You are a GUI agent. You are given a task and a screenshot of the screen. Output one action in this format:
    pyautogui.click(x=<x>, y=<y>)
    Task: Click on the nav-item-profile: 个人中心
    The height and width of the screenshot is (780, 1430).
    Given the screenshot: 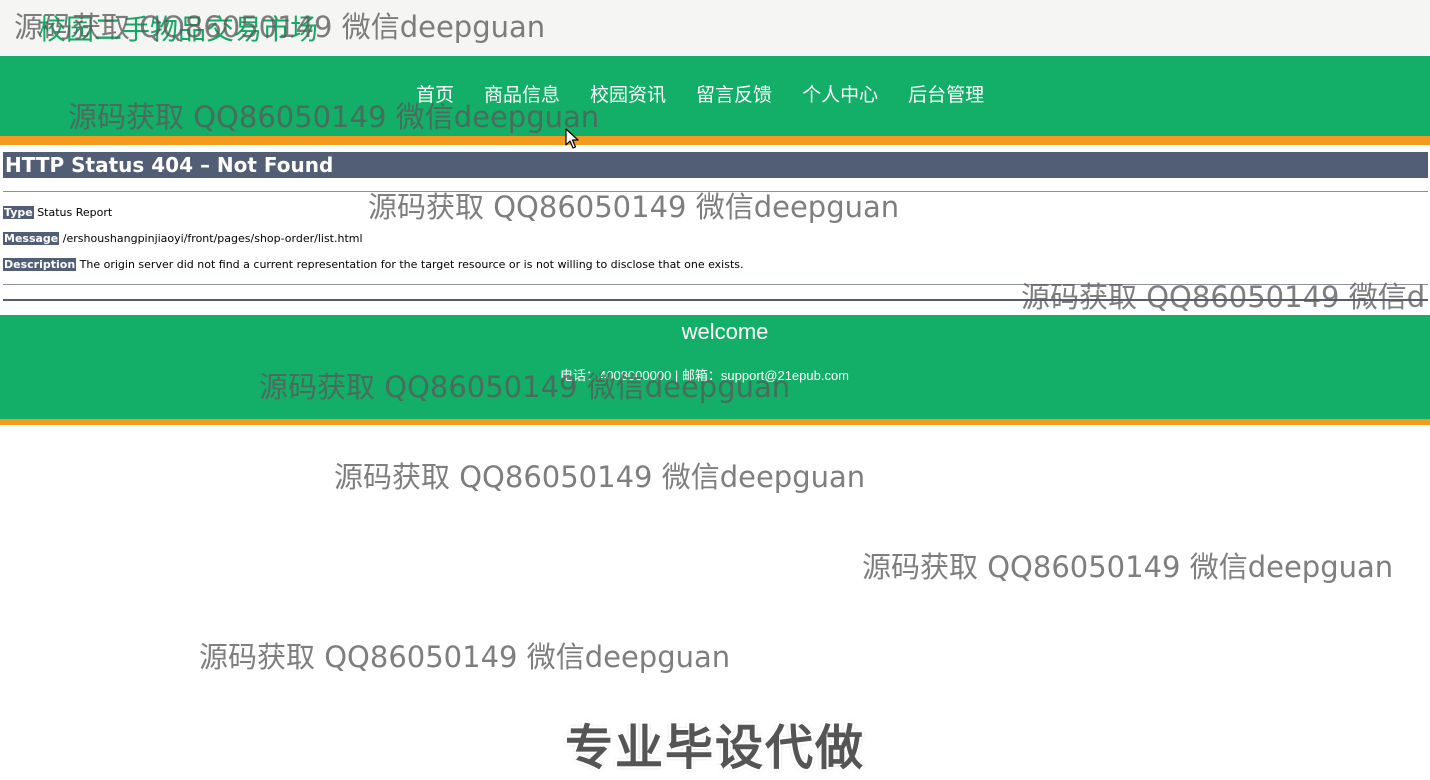 What is the action you would take?
    pyautogui.click(x=840, y=93)
    